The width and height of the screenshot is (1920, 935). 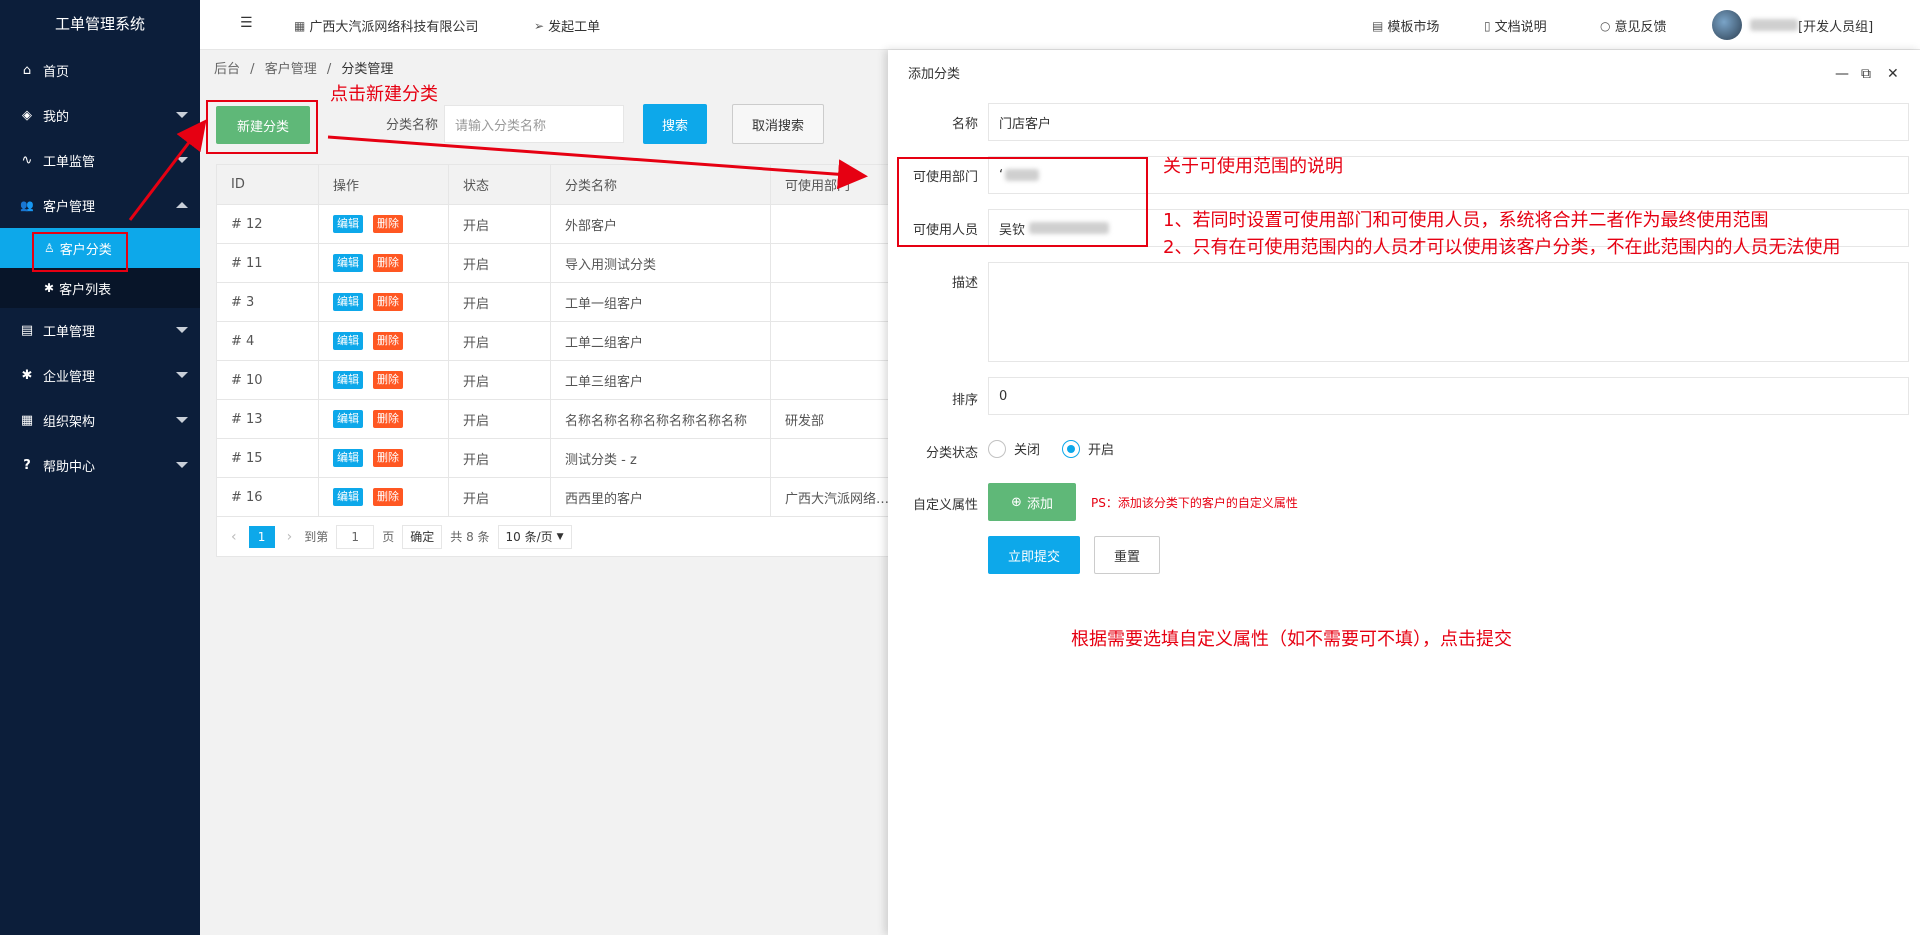 What do you see at coordinates (261, 536) in the screenshot?
I see `current-page: 1` at bounding box center [261, 536].